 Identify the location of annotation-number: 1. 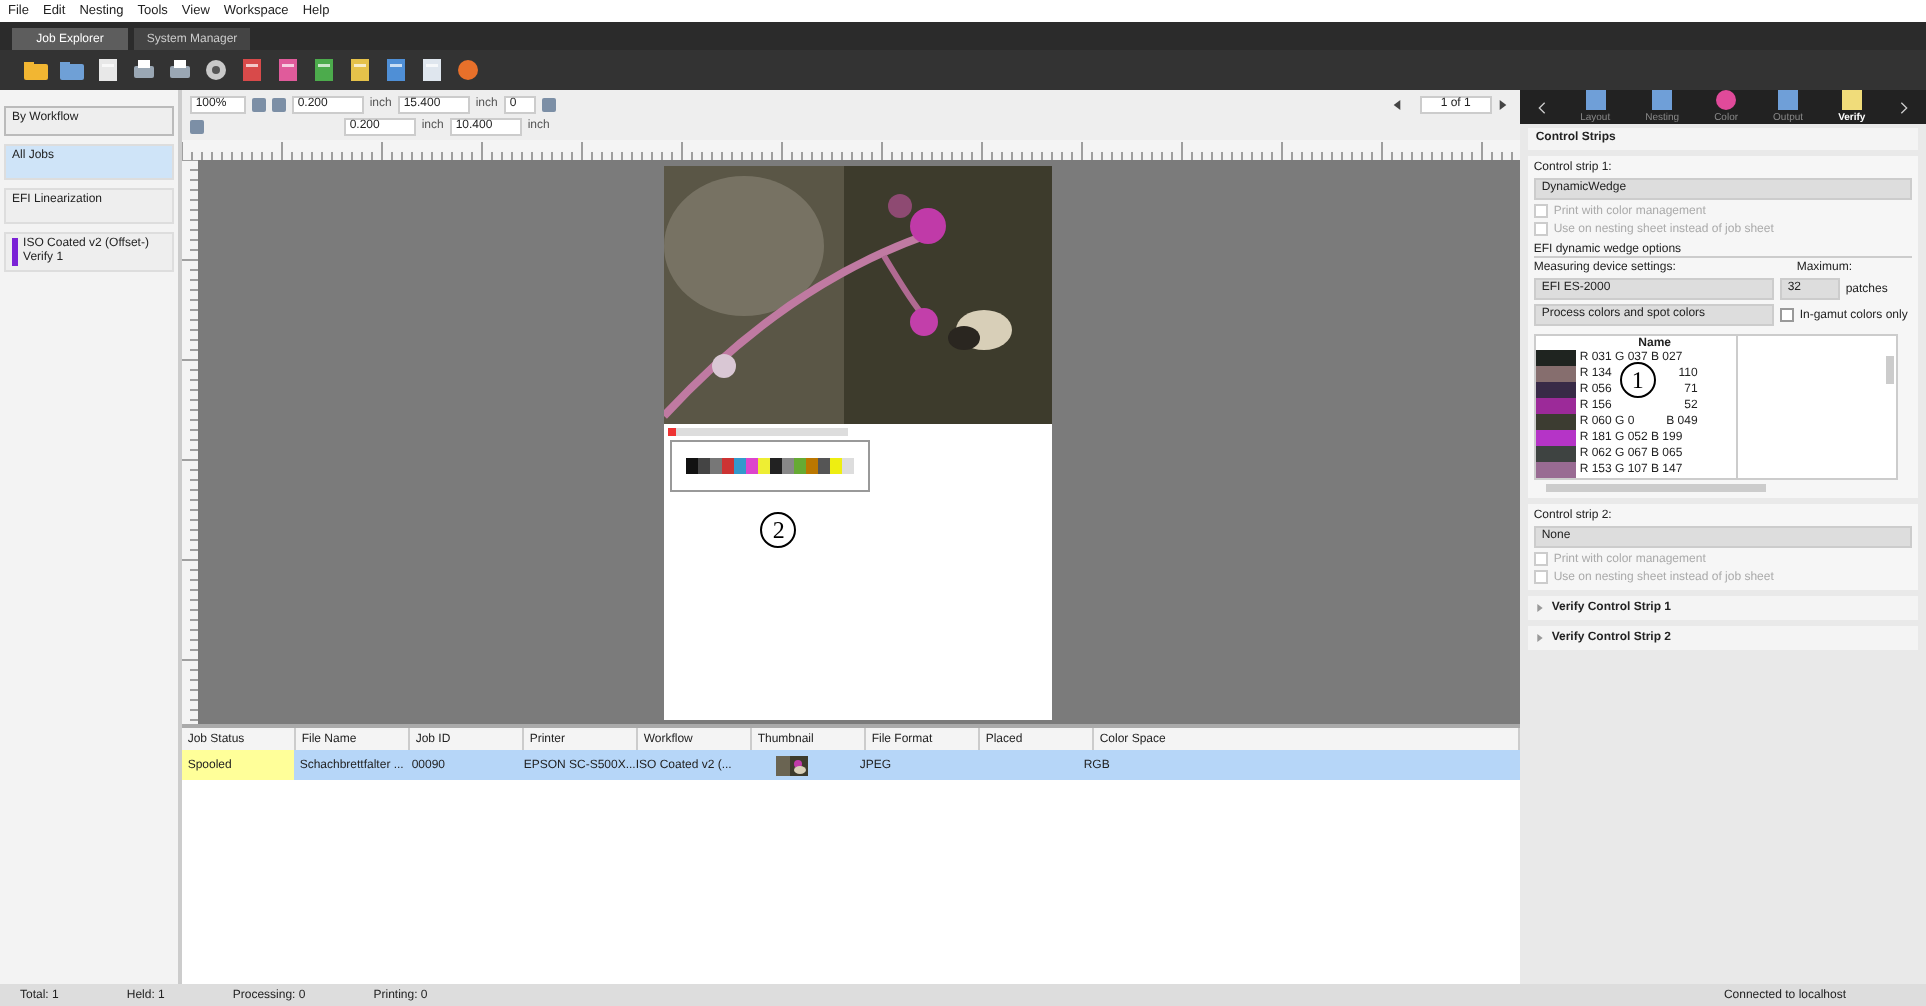
(1637, 380).